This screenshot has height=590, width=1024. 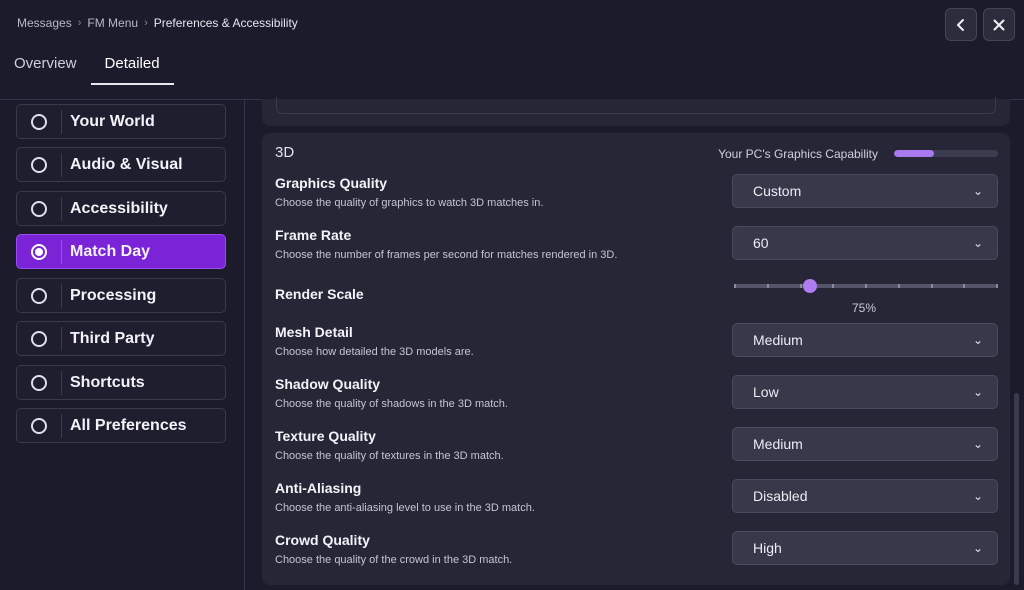 I want to click on sidebar-item-third-party: Third Party, so click(x=121, y=338).